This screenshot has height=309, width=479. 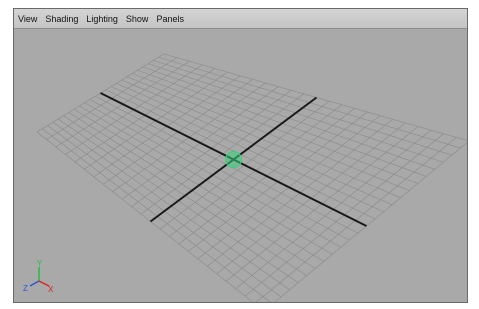 I want to click on menu-view: View, so click(x=27, y=19).